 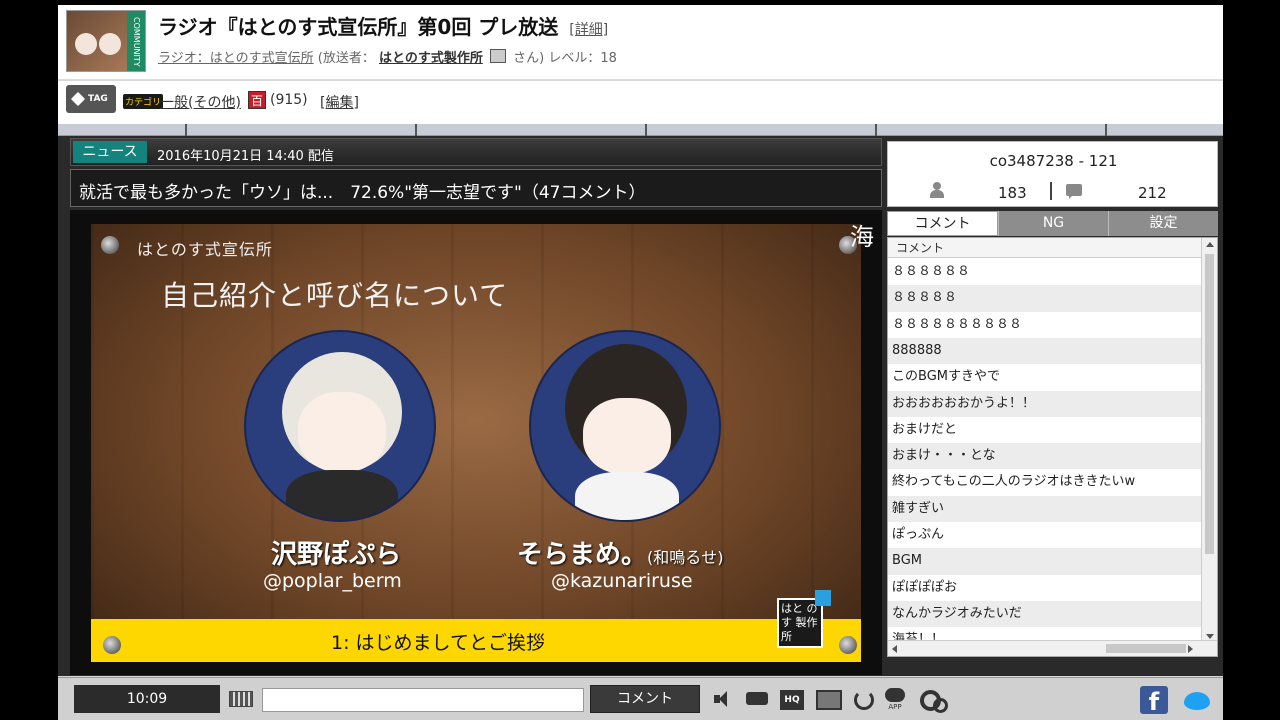 What do you see at coordinates (1045, 588) in the screenshot?
I see `comment-row: ぽぽぽぽお` at bounding box center [1045, 588].